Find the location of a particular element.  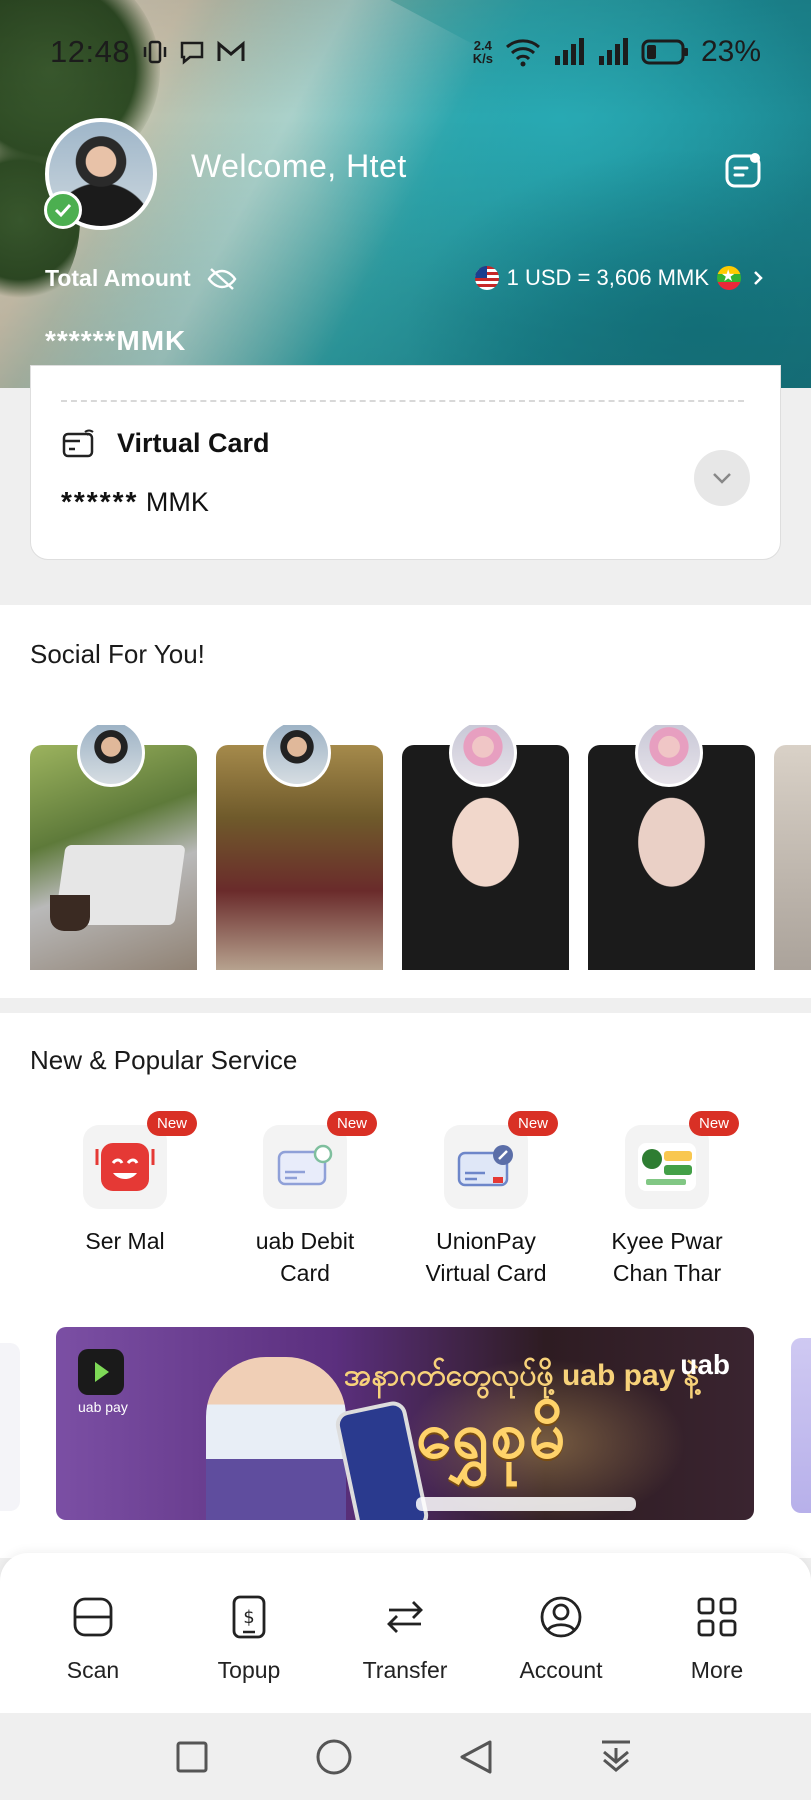

nav-account: Account is located at coordinates (561, 1636).